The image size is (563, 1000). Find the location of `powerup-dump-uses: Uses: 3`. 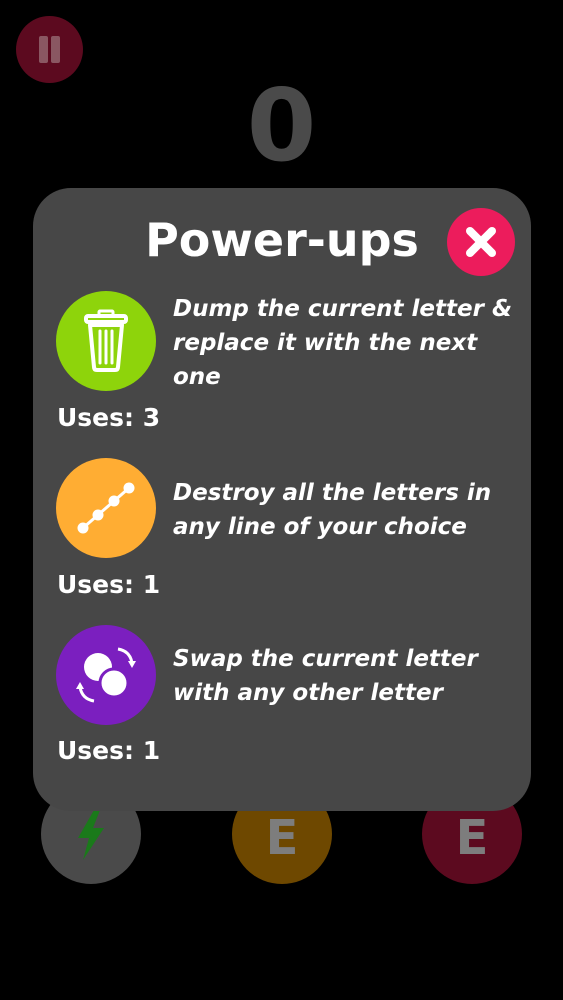

powerup-dump-uses: Uses: 3 is located at coordinates (109, 417).